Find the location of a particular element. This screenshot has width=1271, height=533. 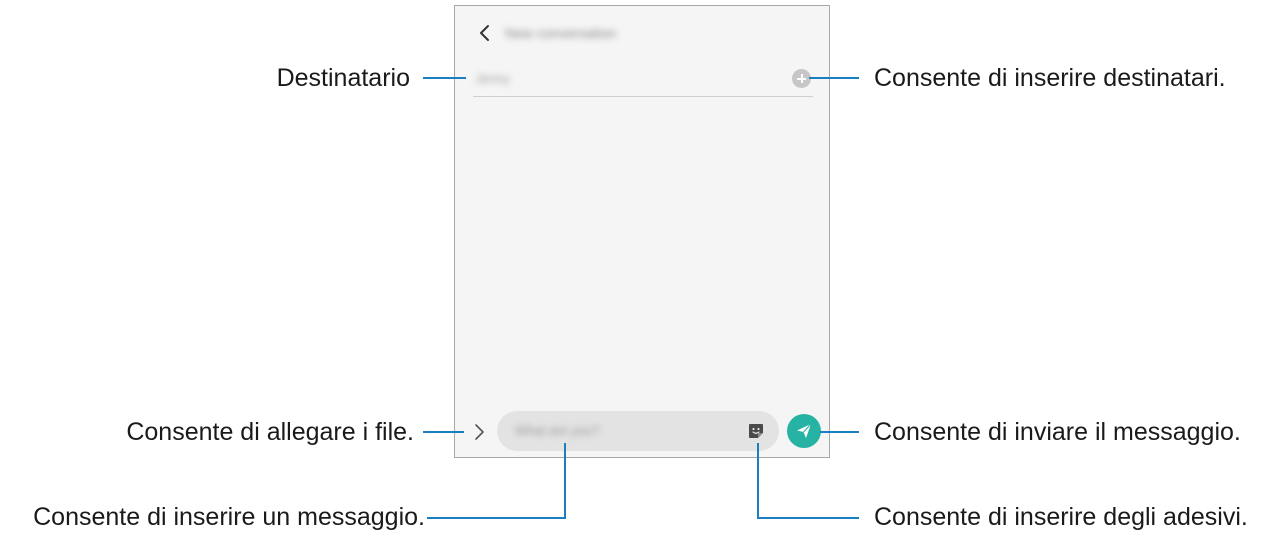

callout-enter-message: Consente di inserire un messaggio. is located at coordinates (229, 517).